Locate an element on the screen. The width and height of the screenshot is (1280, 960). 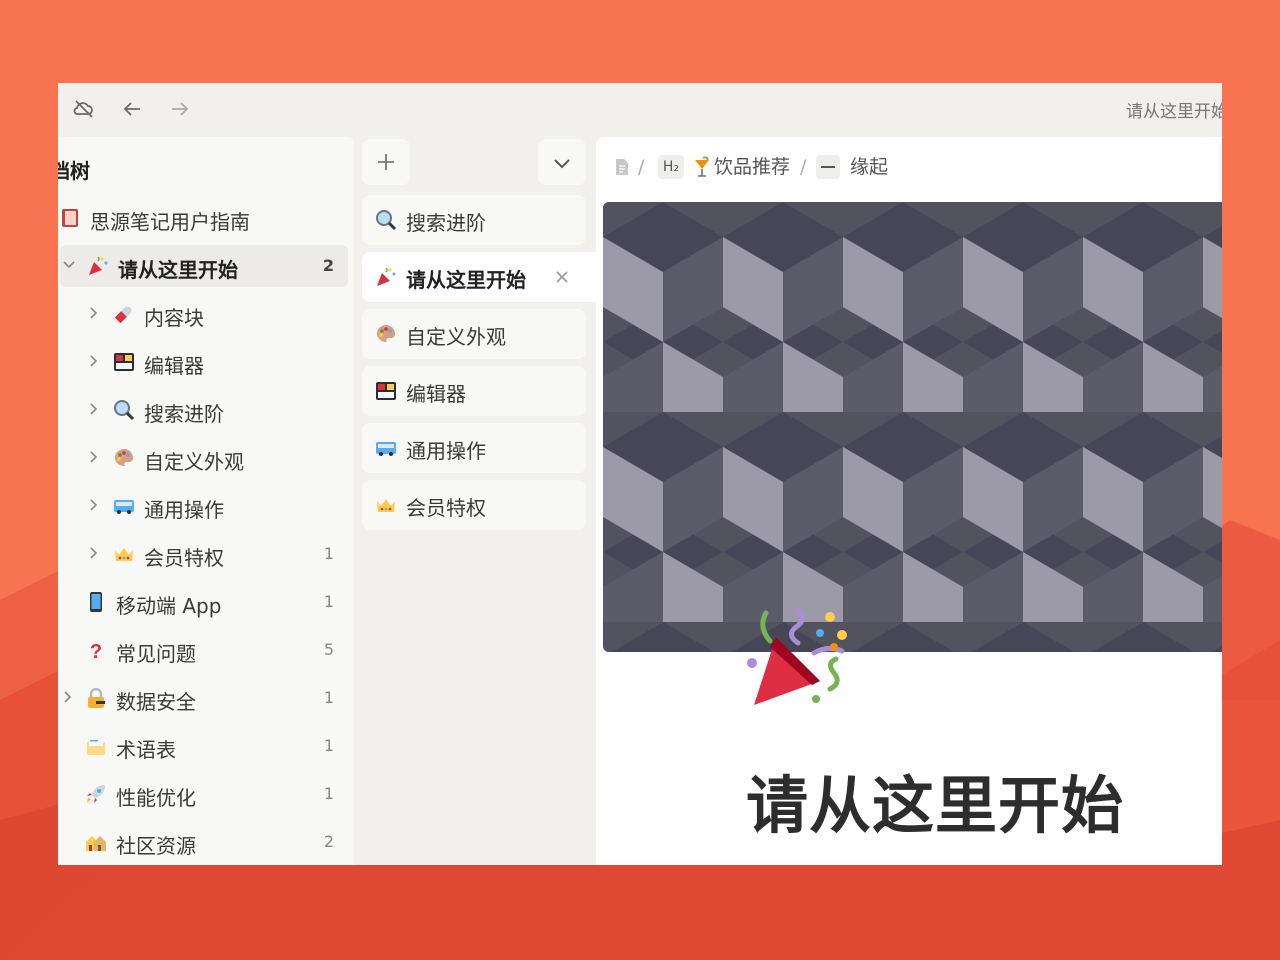
tree-item-data-security: 数据安全 1 is located at coordinates (203, 698).